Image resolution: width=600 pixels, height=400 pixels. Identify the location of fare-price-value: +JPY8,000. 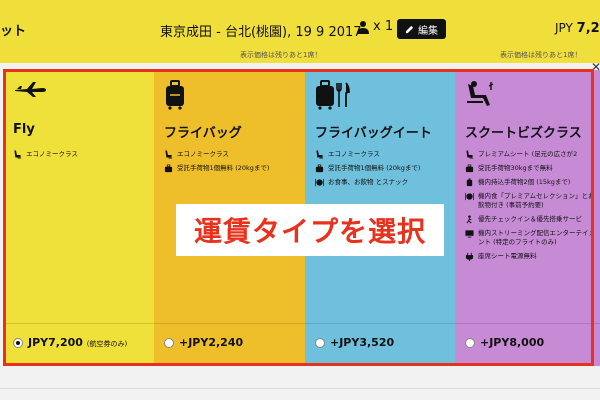
(512, 342).